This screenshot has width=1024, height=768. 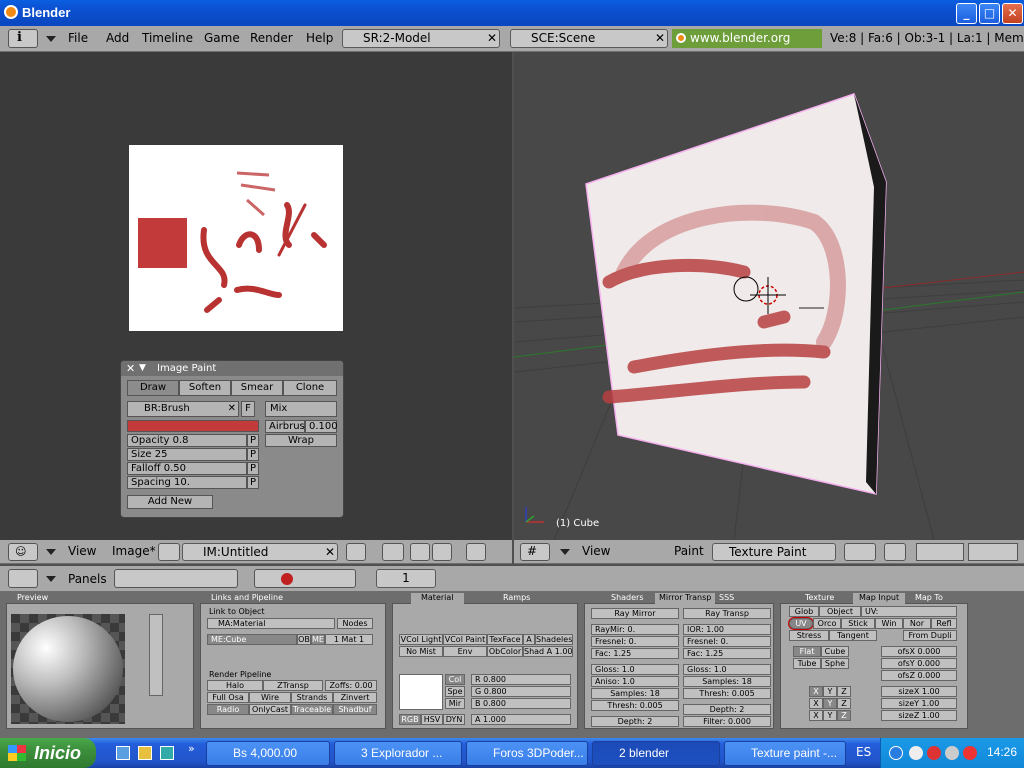 I want to click on airbrush-rate-field: 0.100, so click(x=321, y=426).